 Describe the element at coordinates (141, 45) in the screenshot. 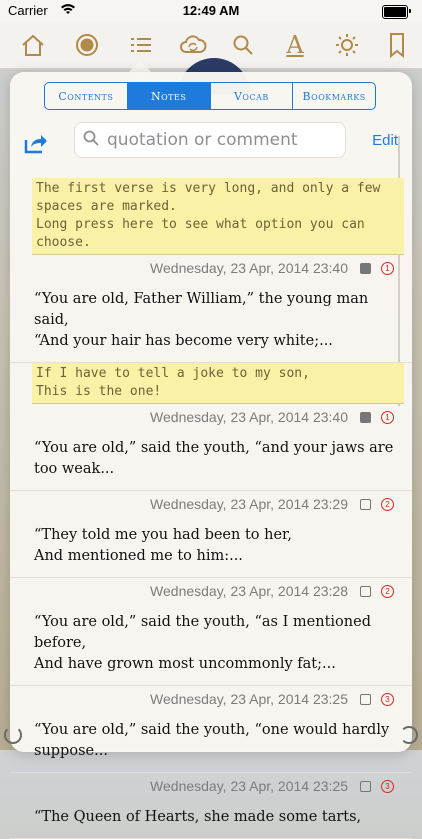

I see `list-icon` at that location.